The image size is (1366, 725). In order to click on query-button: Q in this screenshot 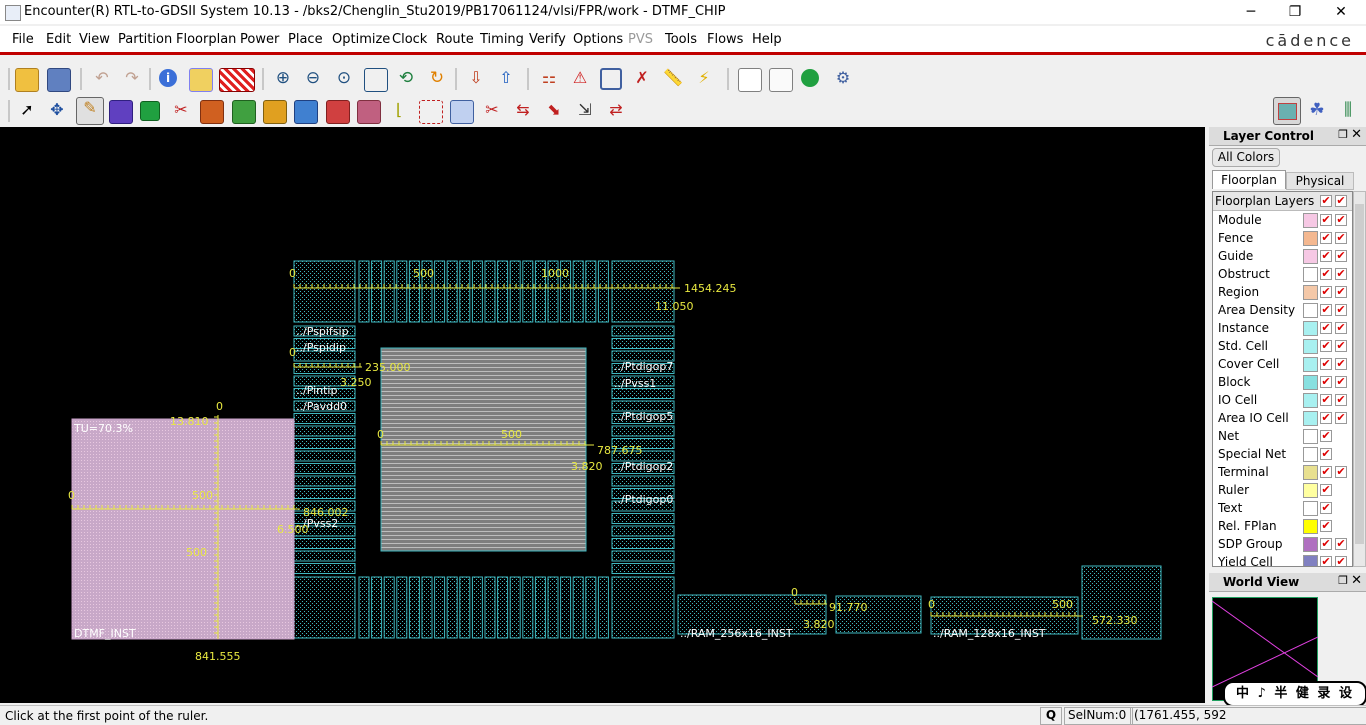, I will do `click(1051, 716)`.